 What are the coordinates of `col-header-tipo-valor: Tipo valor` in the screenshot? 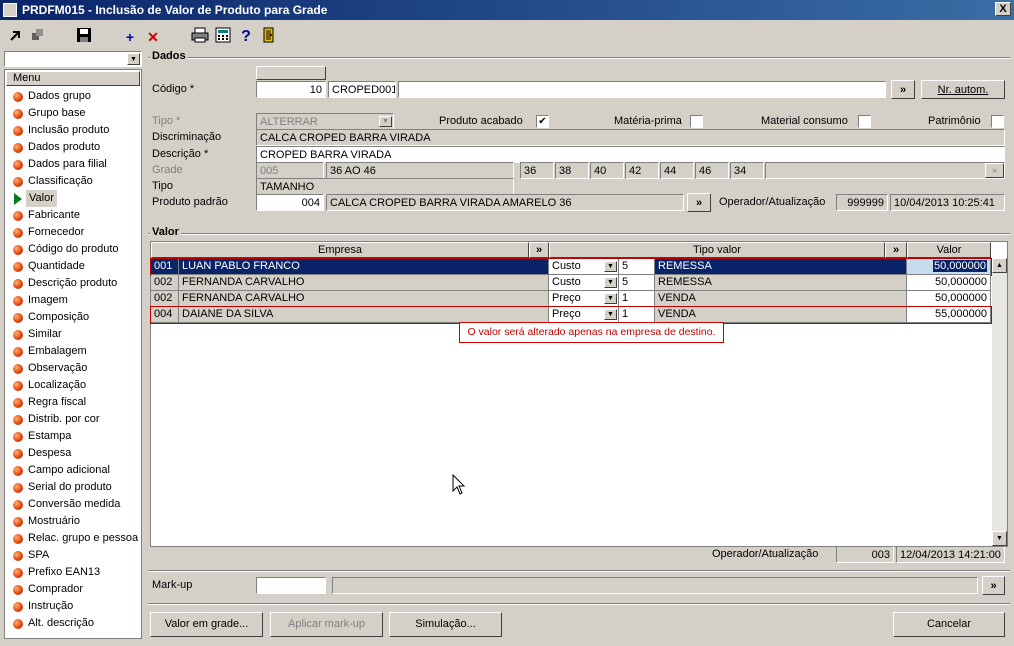 It's located at (717, 250).